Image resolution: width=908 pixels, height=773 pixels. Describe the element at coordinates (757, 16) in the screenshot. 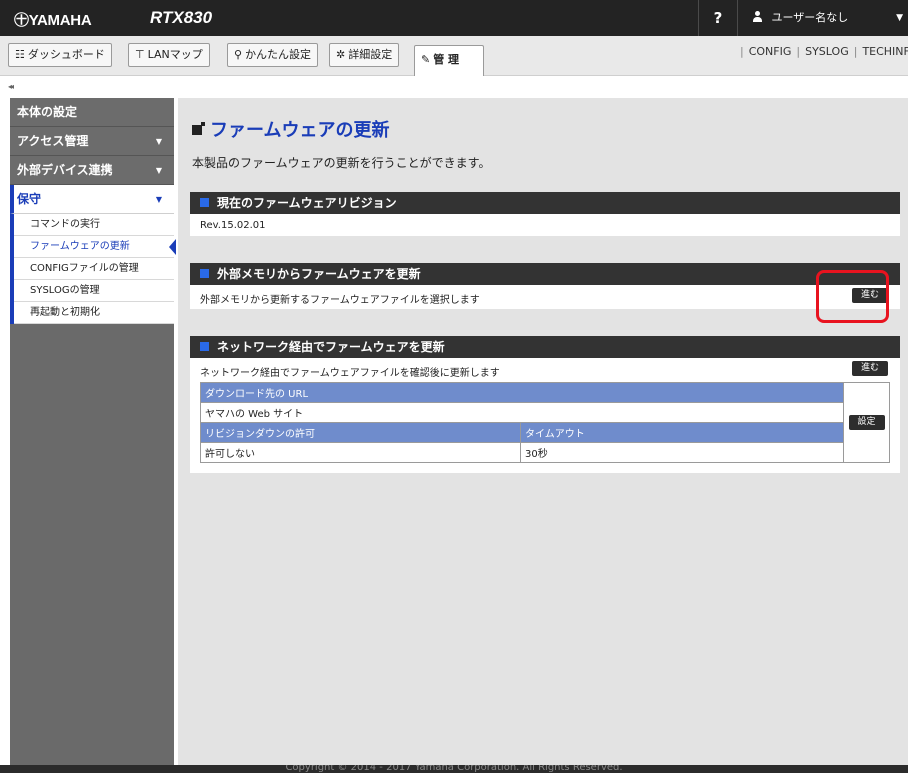

I see `user-icon` at that location.